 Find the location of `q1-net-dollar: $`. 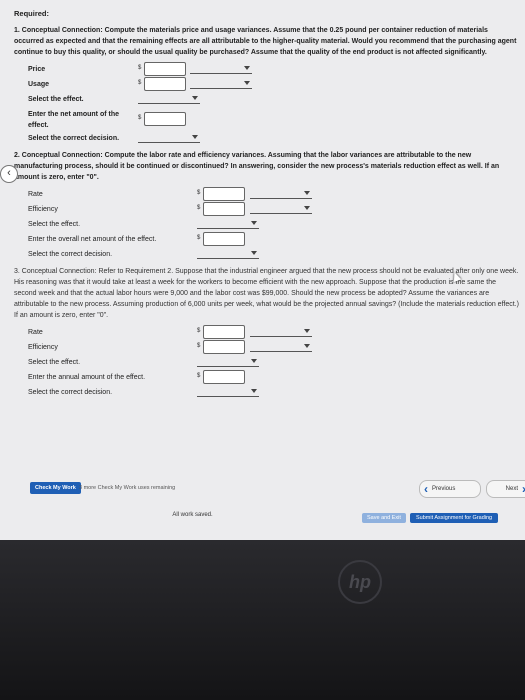

q1-net-dollar: $ is located at coordinates (140, 118).